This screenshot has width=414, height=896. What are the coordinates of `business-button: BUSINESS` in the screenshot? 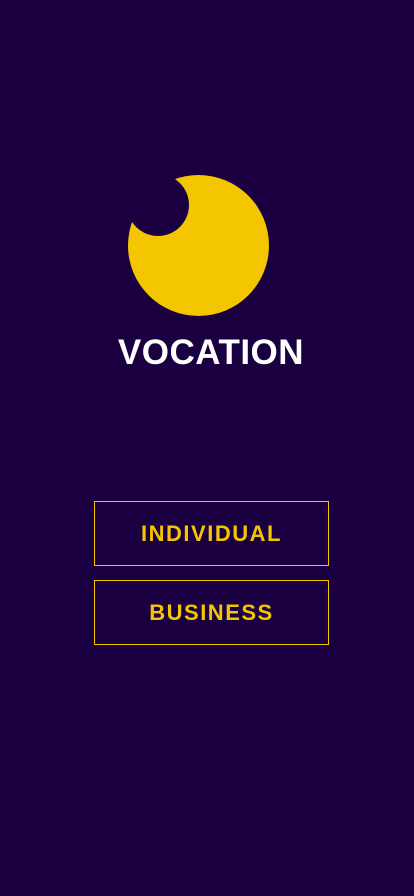 It's located at (211, 612).